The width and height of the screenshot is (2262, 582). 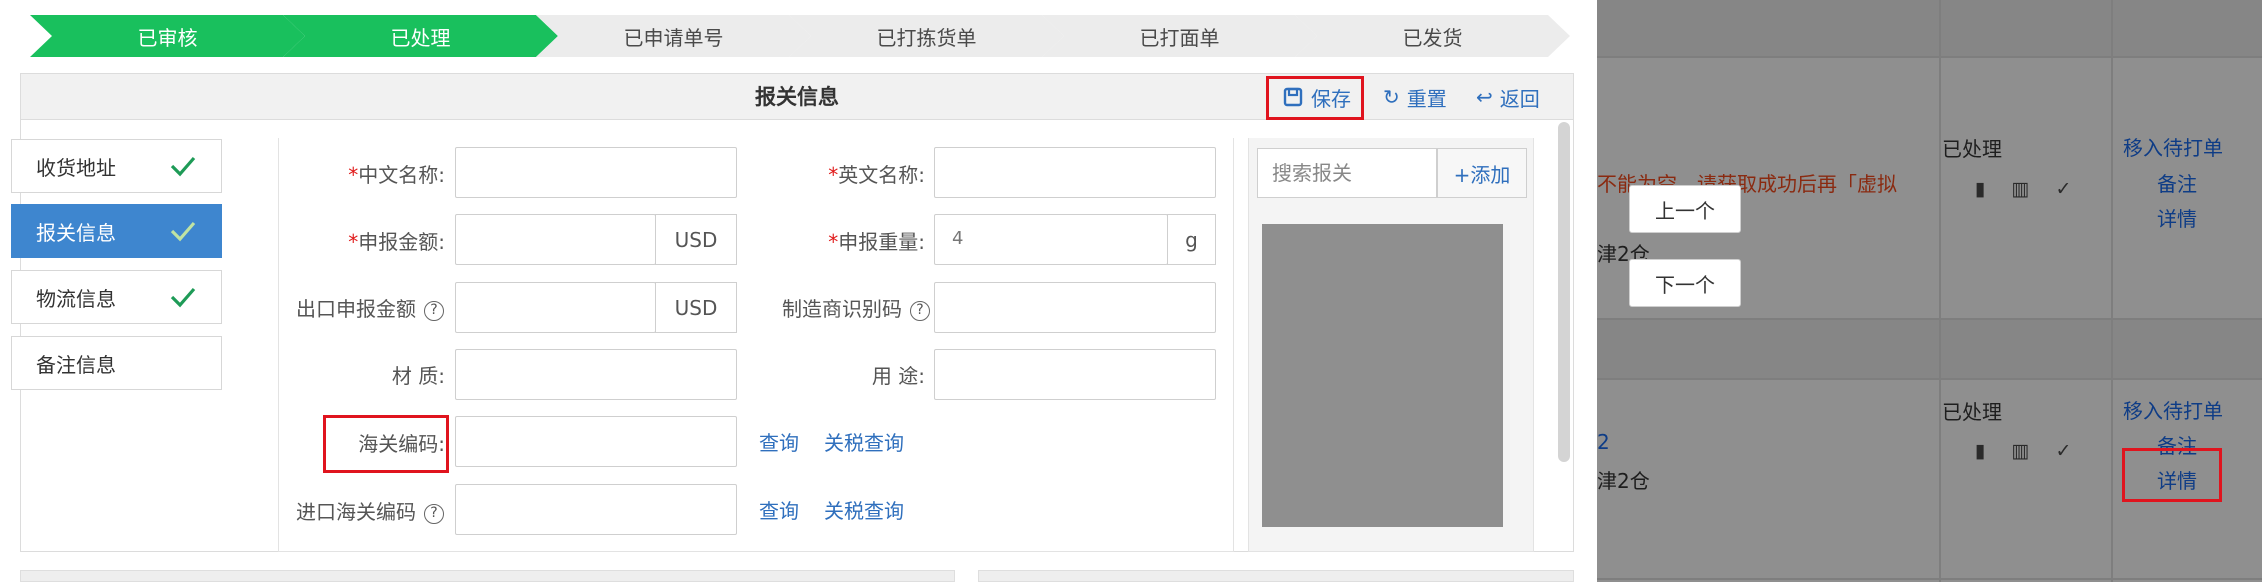 I want to click on declare-amount-label: *申报金额:, so click(x=396, y=242).